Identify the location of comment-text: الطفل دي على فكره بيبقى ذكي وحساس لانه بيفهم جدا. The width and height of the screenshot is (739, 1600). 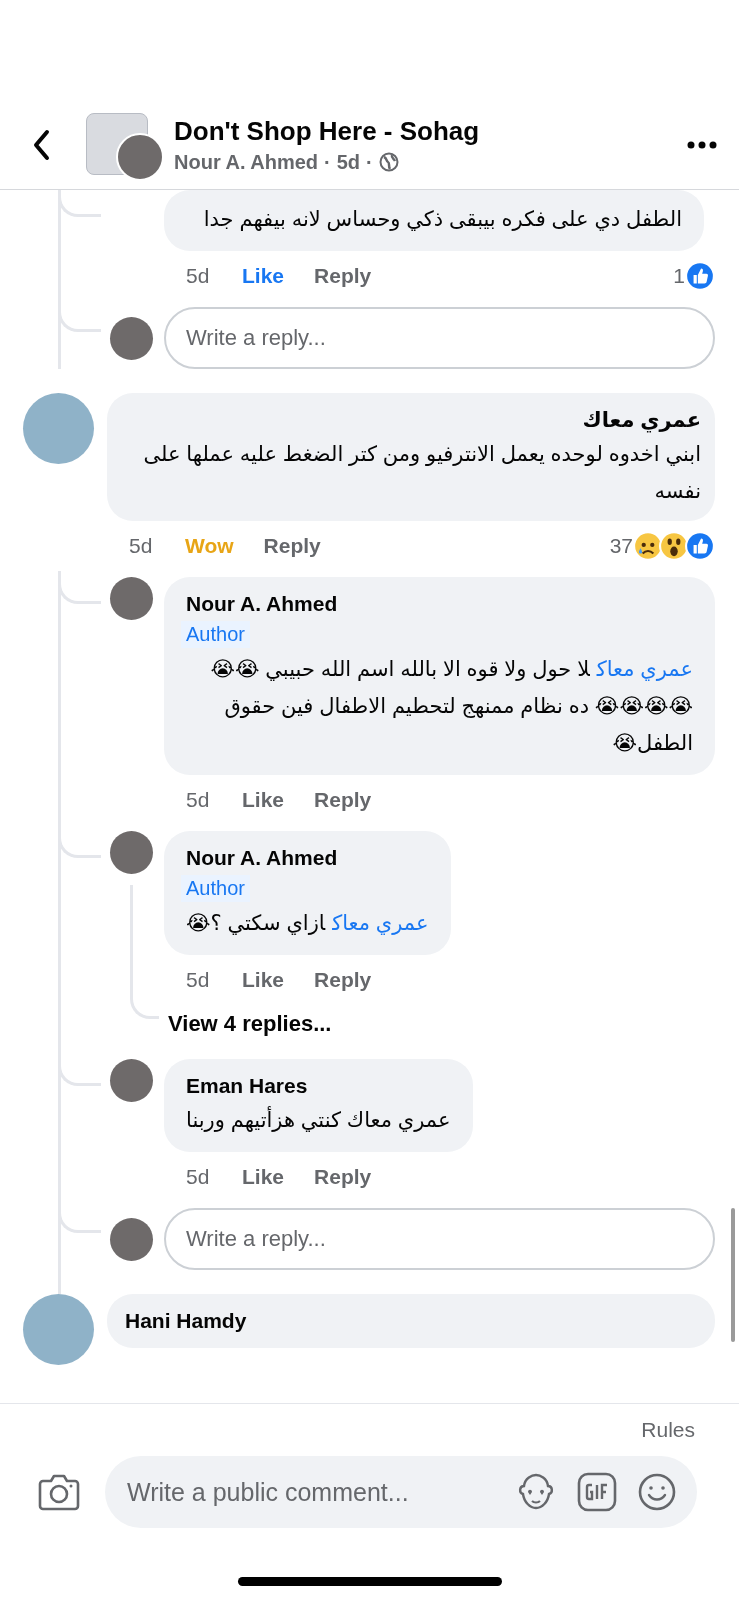
(442, 219).